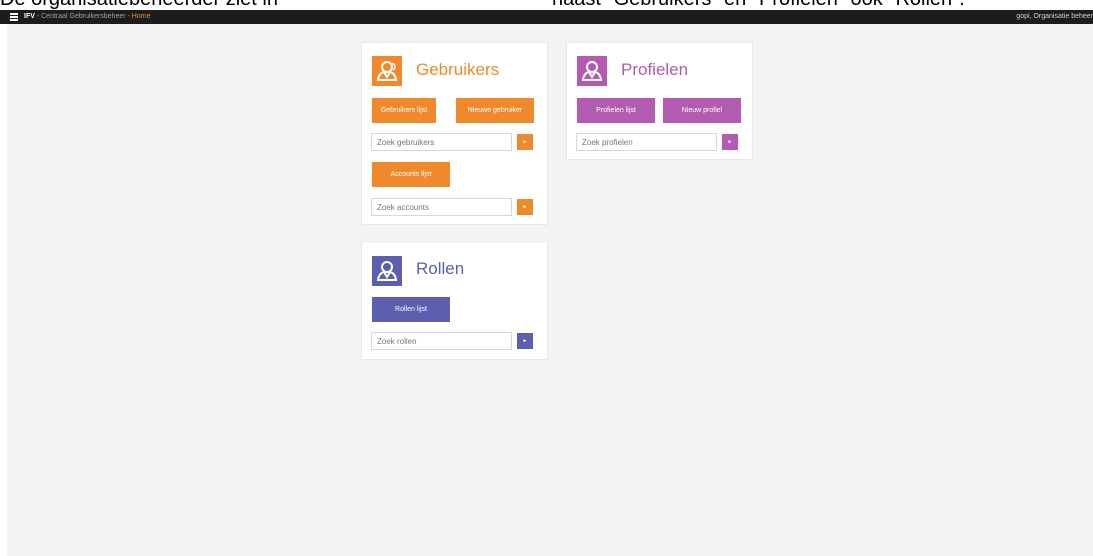 The width and height of the screenshot is (1093, 556). What do you see at coordinates (14, 17) in the screenshot?
I see `hamburger-icon` at bounding box center [14, 17].